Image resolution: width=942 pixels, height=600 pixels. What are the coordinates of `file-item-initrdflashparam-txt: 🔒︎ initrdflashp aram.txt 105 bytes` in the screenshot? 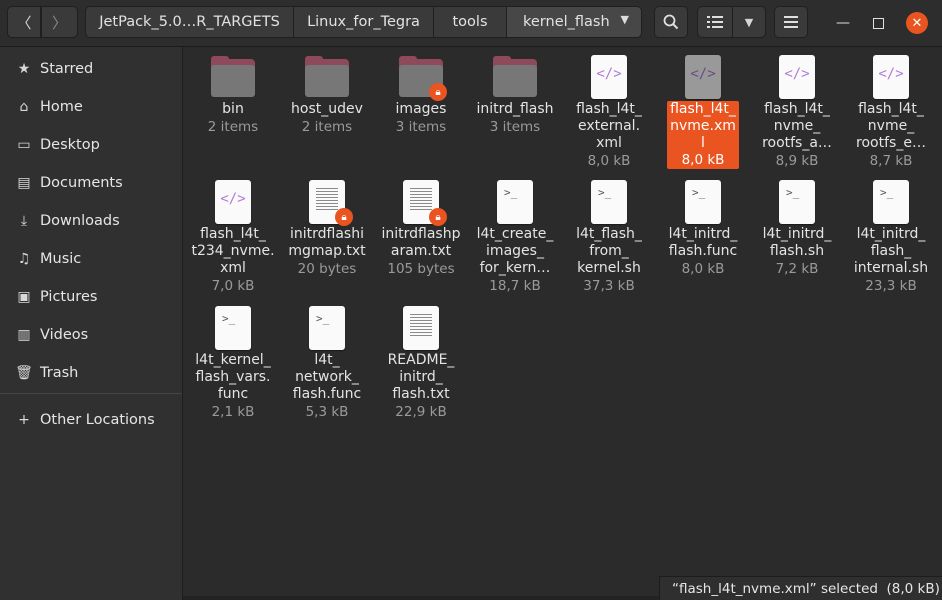 It's located at (421, 229).